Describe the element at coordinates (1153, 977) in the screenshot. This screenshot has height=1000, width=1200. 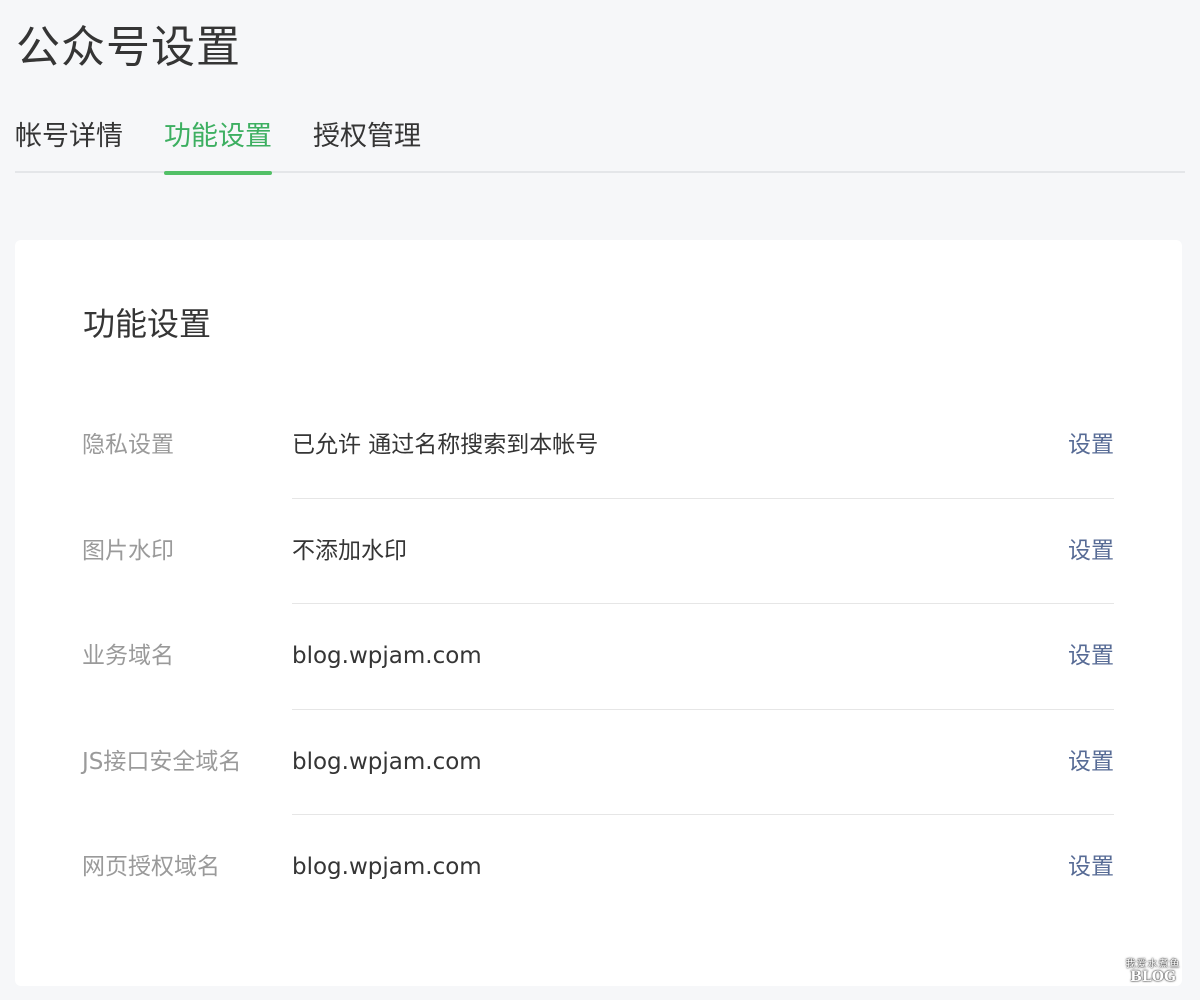
I see `watermark-bottom-text: BLOG` at that location.